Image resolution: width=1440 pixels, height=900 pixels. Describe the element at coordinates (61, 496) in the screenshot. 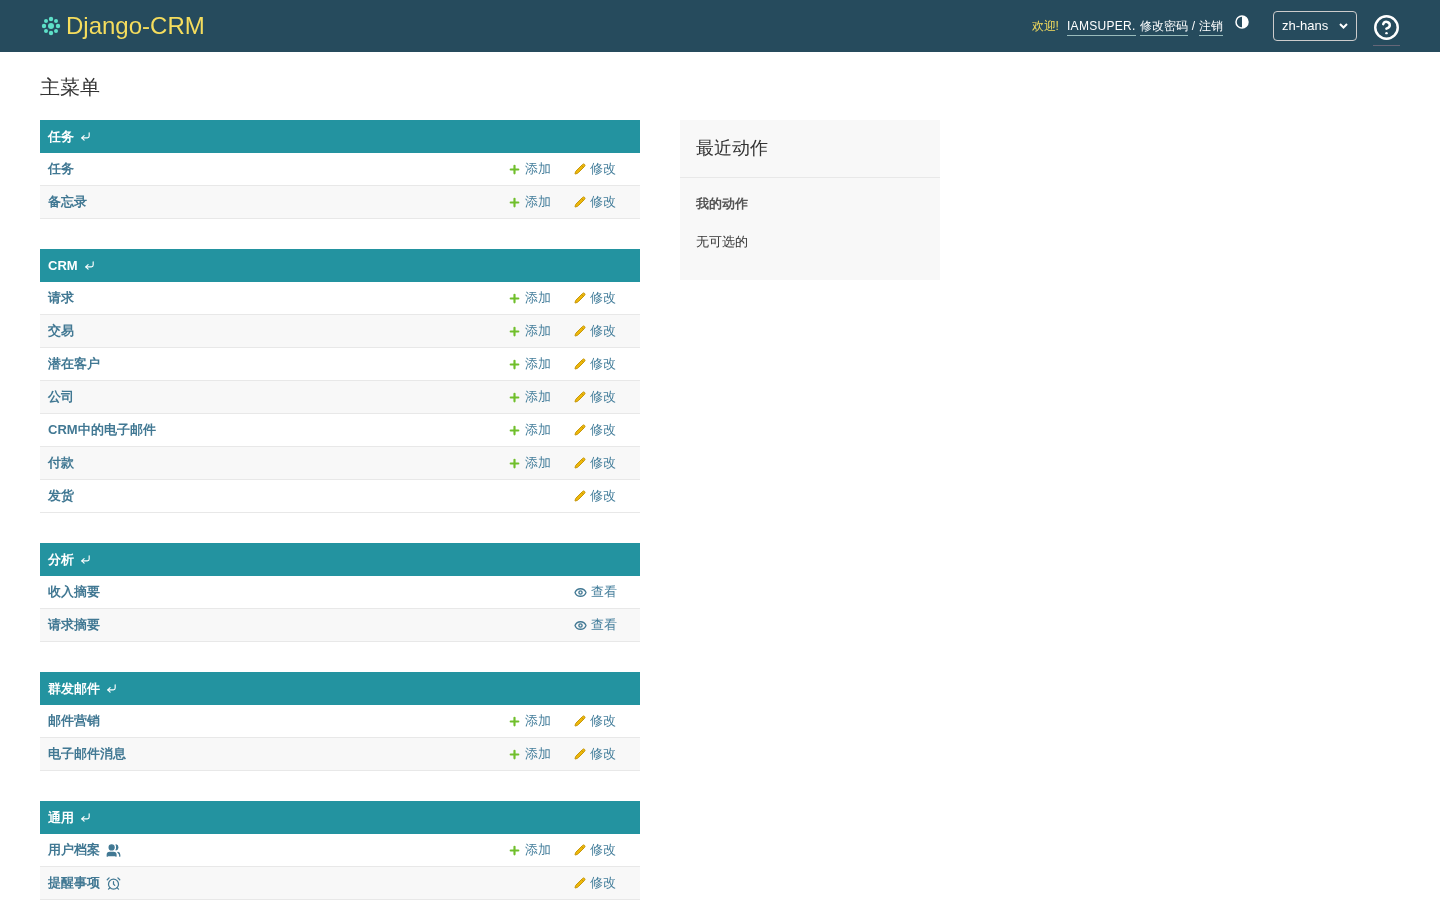

I see `model-link: 发货` at that location.